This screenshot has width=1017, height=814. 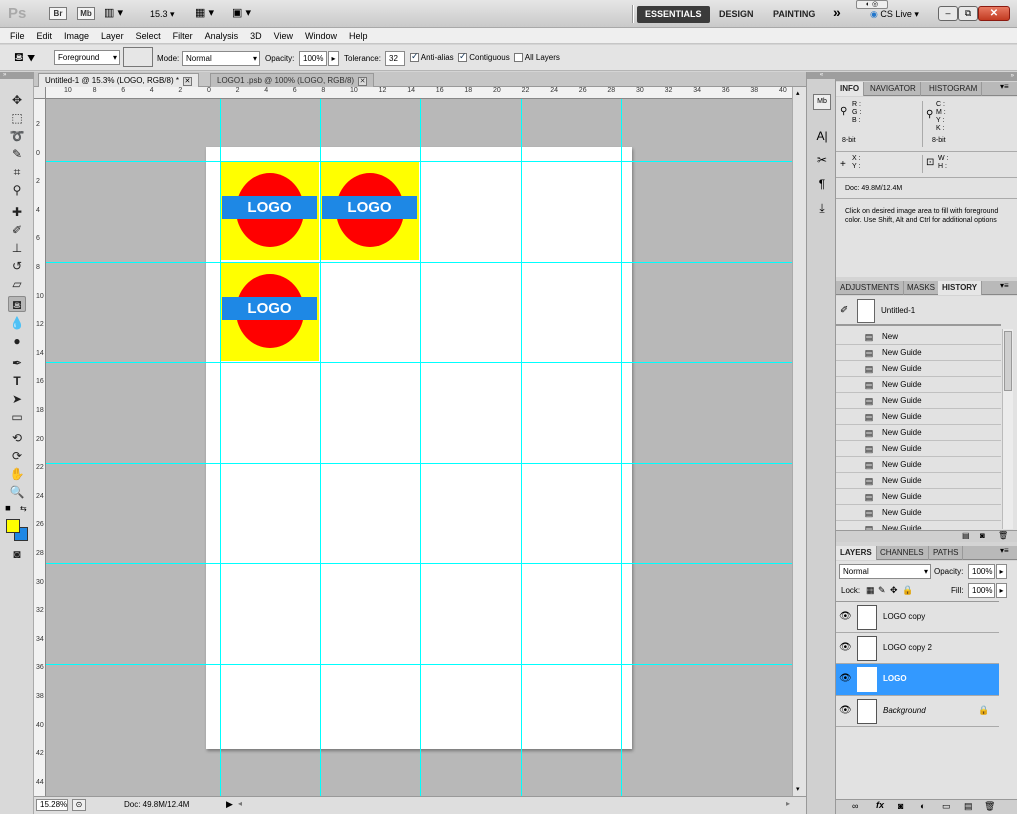 I want to click on menu-view: View, so click(x=283, y=36).